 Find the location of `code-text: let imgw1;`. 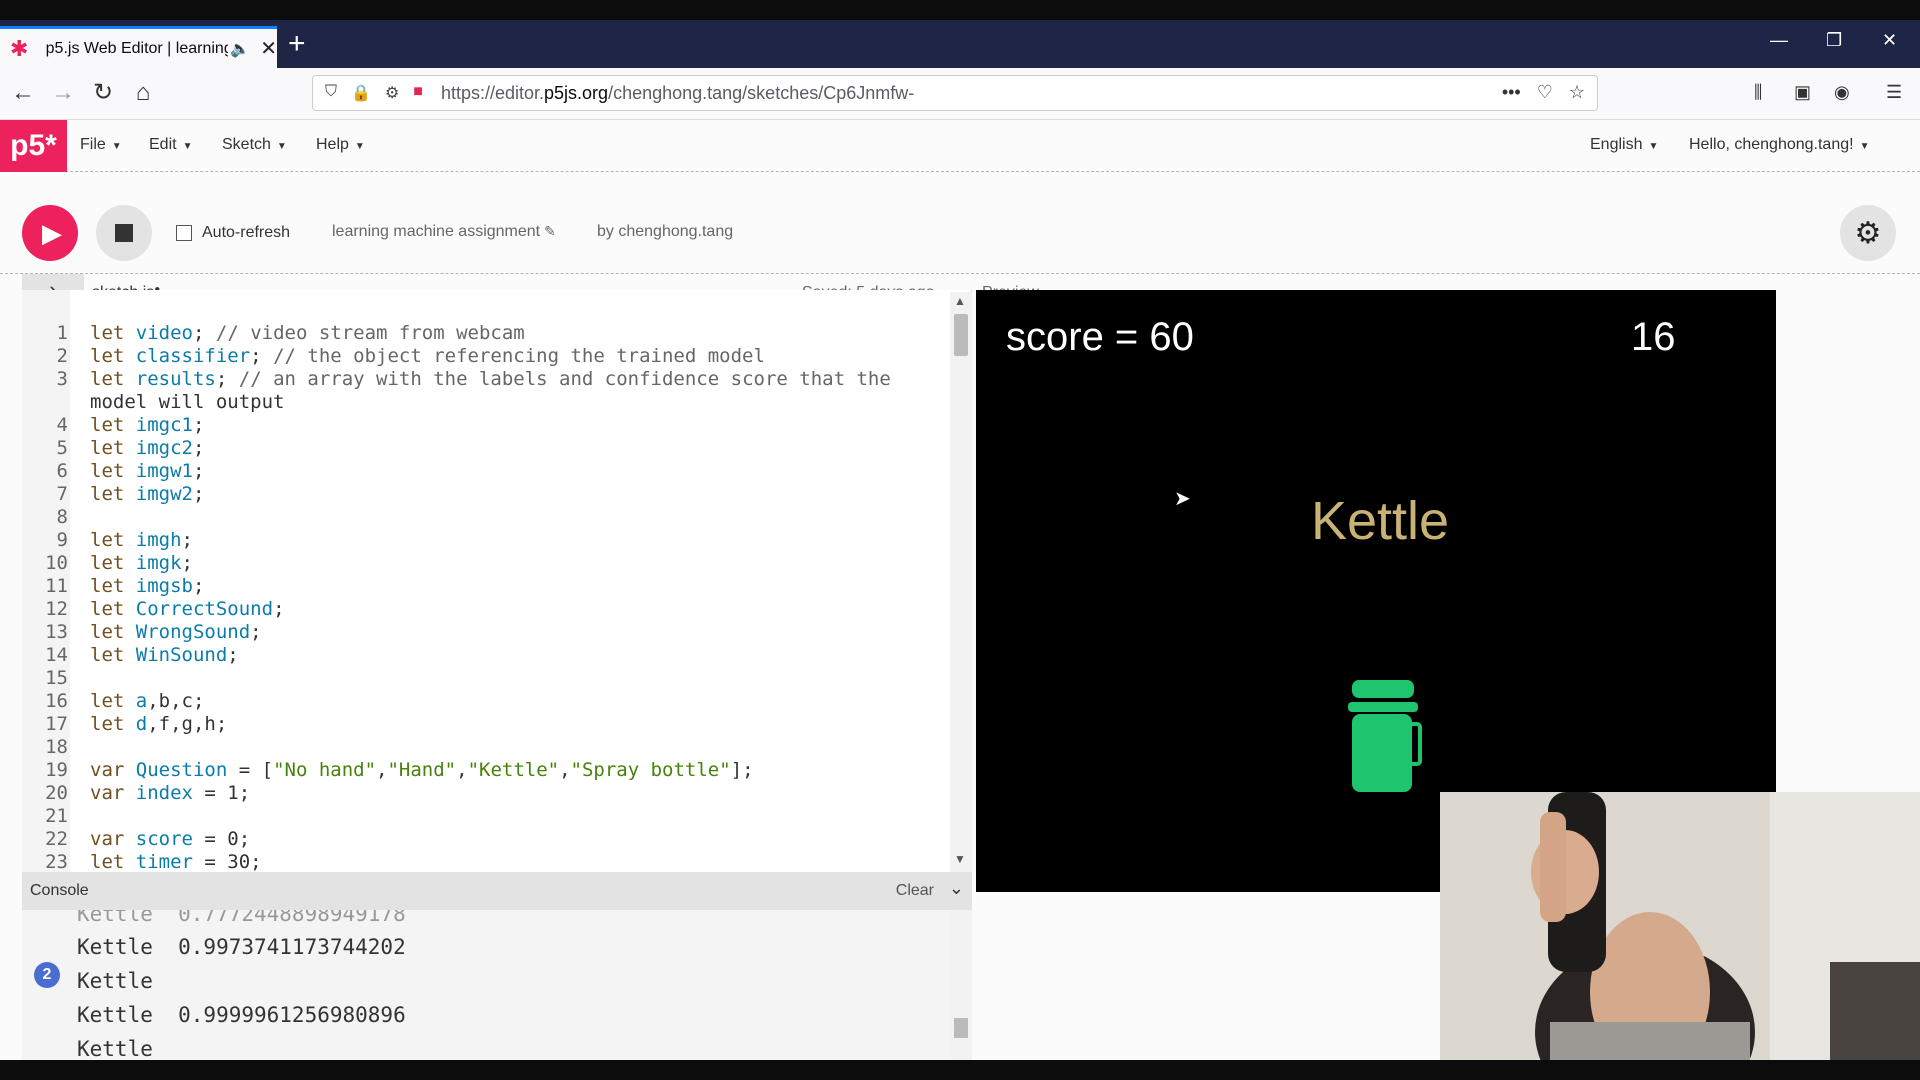

code-text: let imgw1; is located at coordinates (147, 471).